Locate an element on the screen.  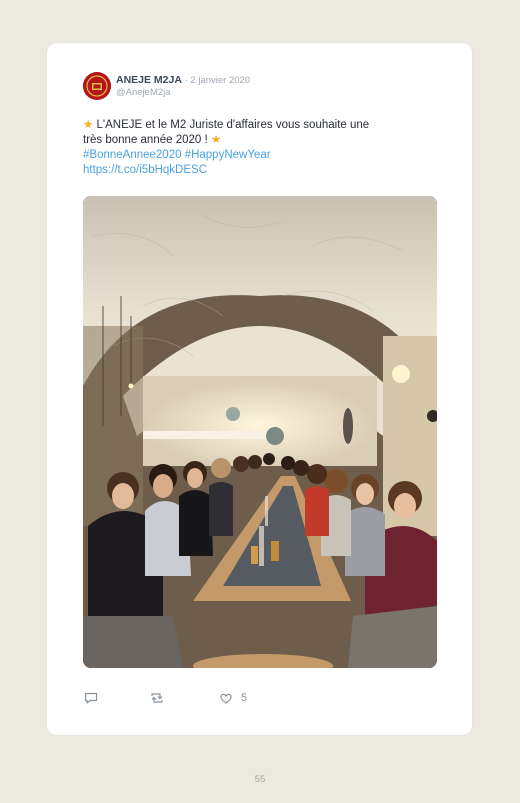
retweet-icon is located at coordinates (157, 698).